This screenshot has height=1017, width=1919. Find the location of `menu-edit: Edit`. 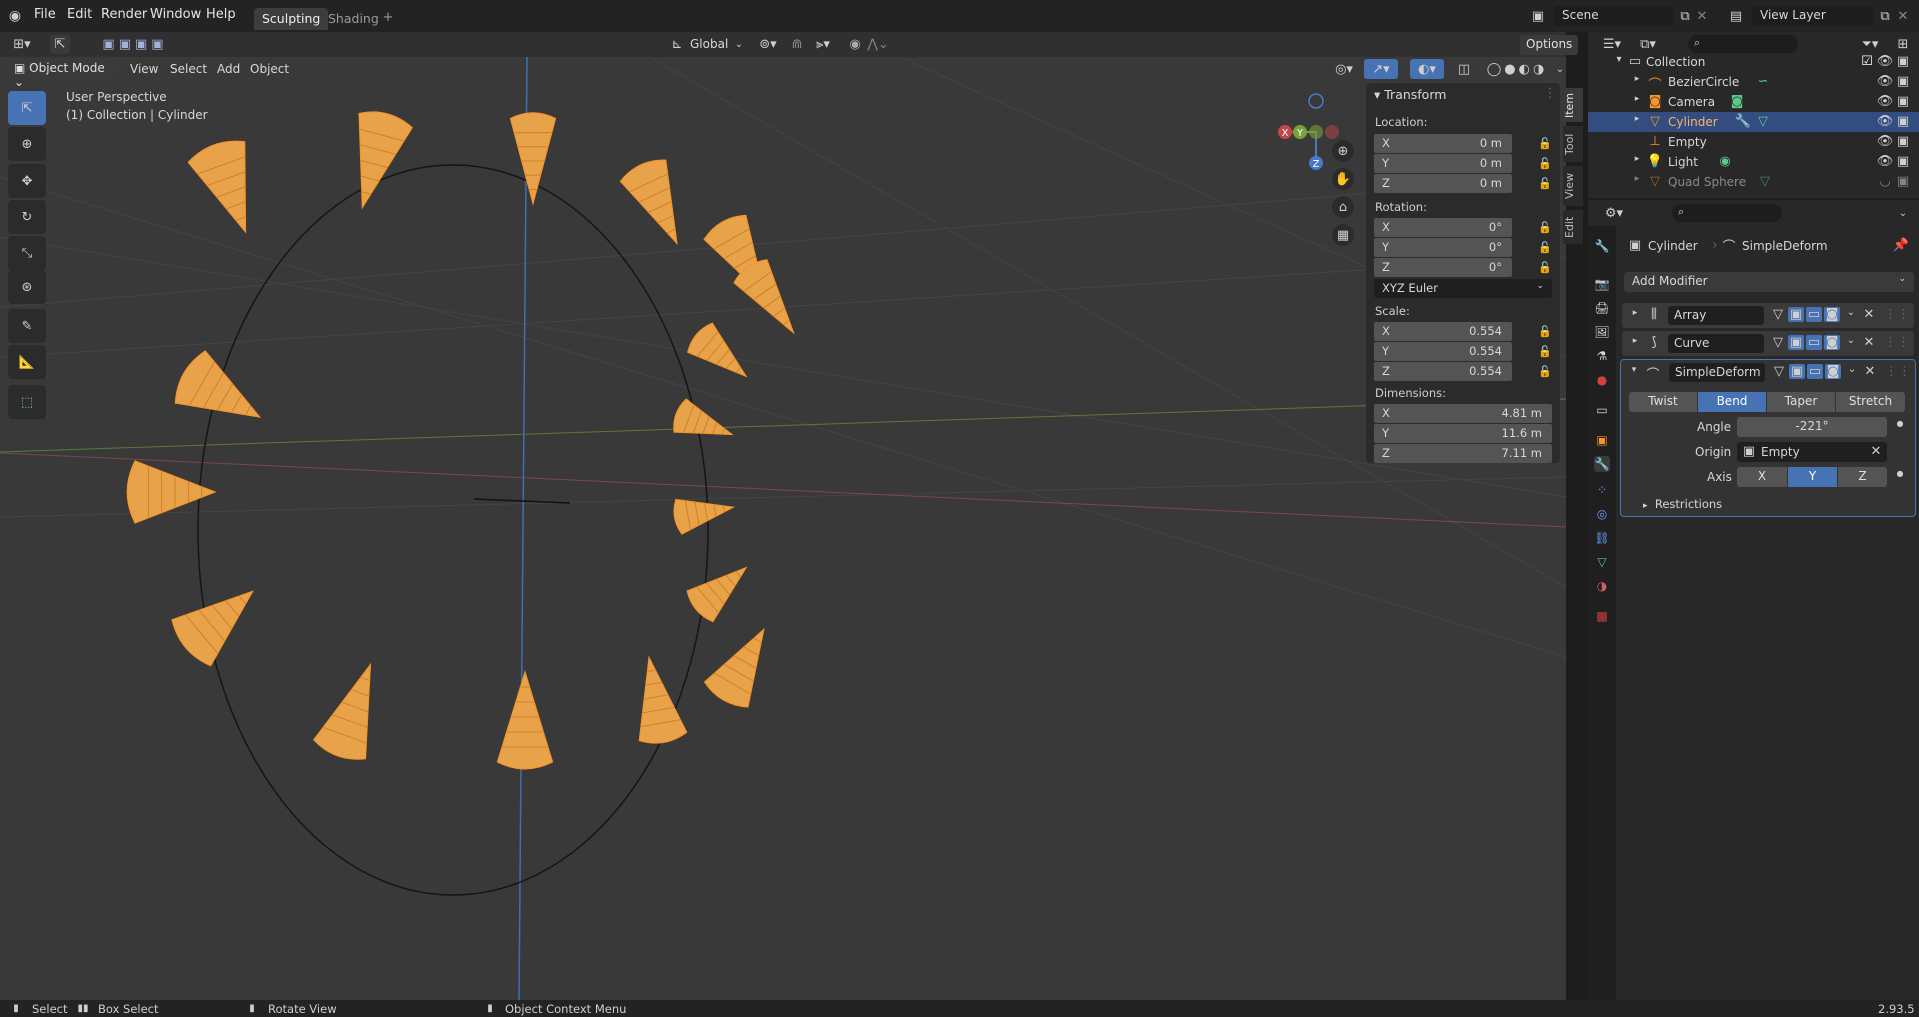

menu-edit: Edit is located at coordinates (79, 14).